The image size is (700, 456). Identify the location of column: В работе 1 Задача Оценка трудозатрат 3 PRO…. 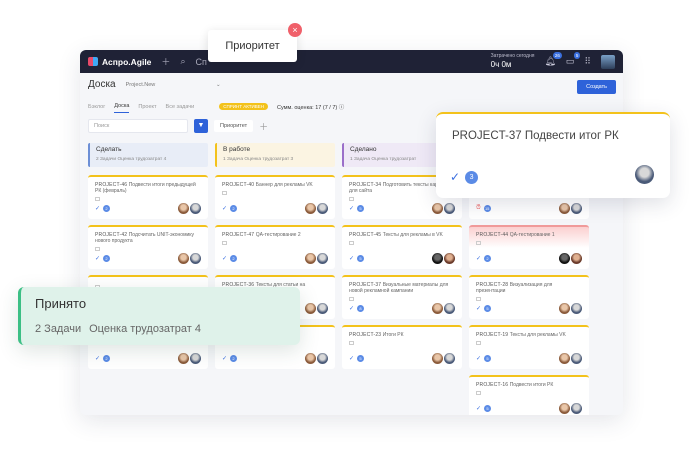
(275, 279).